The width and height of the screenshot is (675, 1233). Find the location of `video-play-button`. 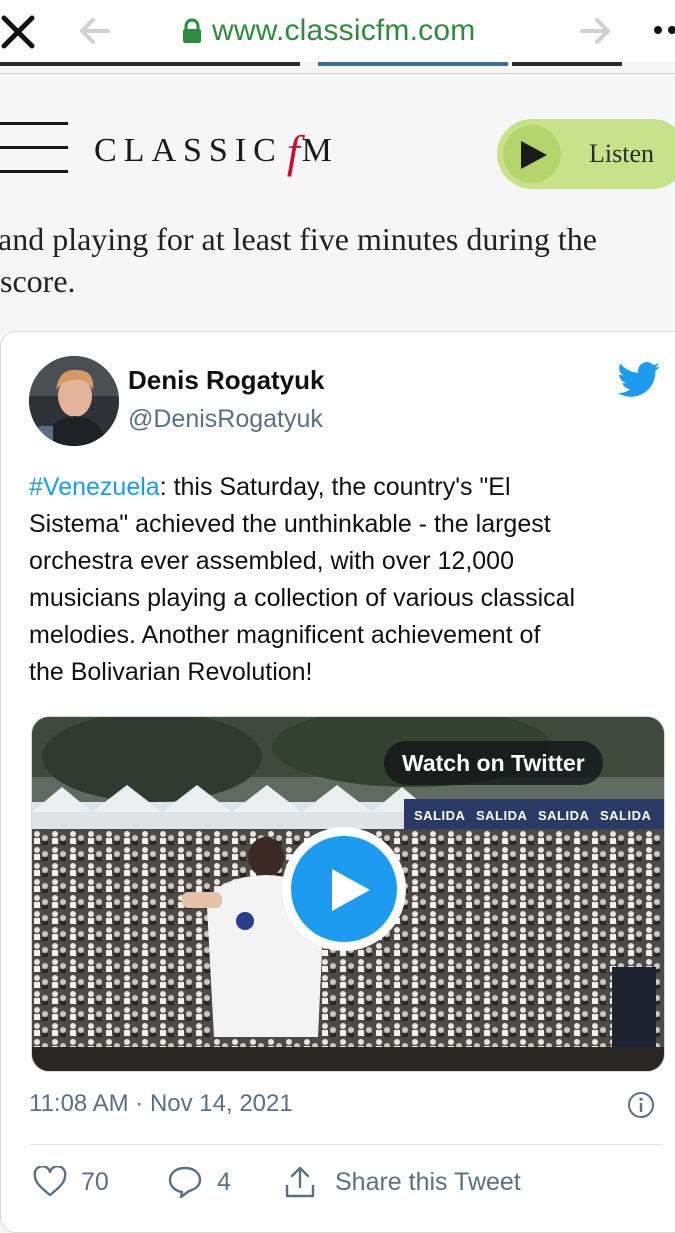

video-play-button is located at coordinates (344, 889).